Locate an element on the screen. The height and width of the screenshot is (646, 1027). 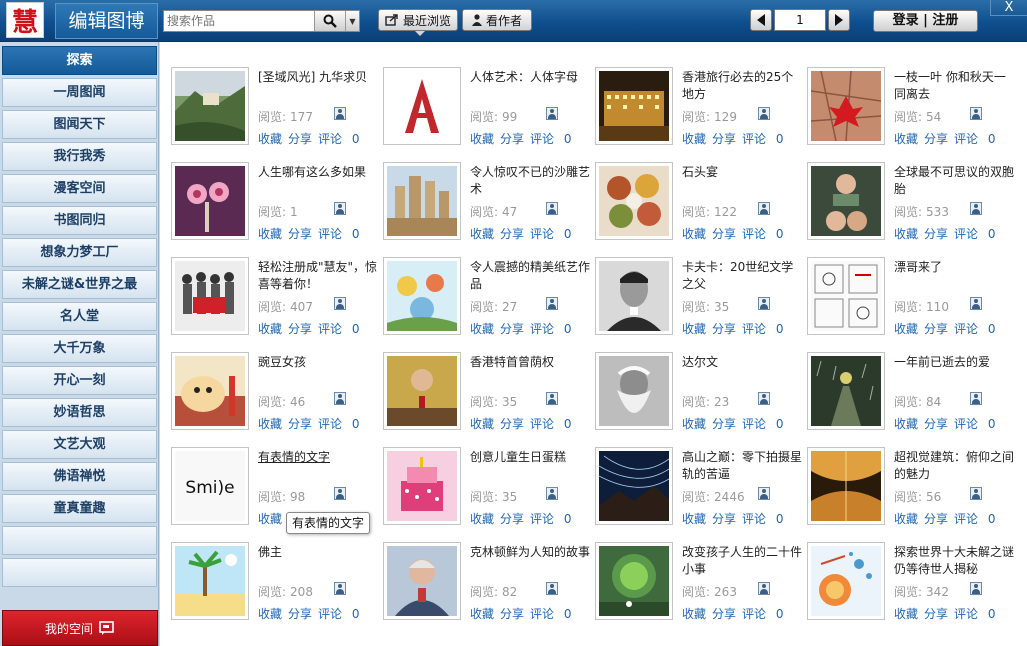
my-space-button: 我的空间 is located at coordinates (80, 628).